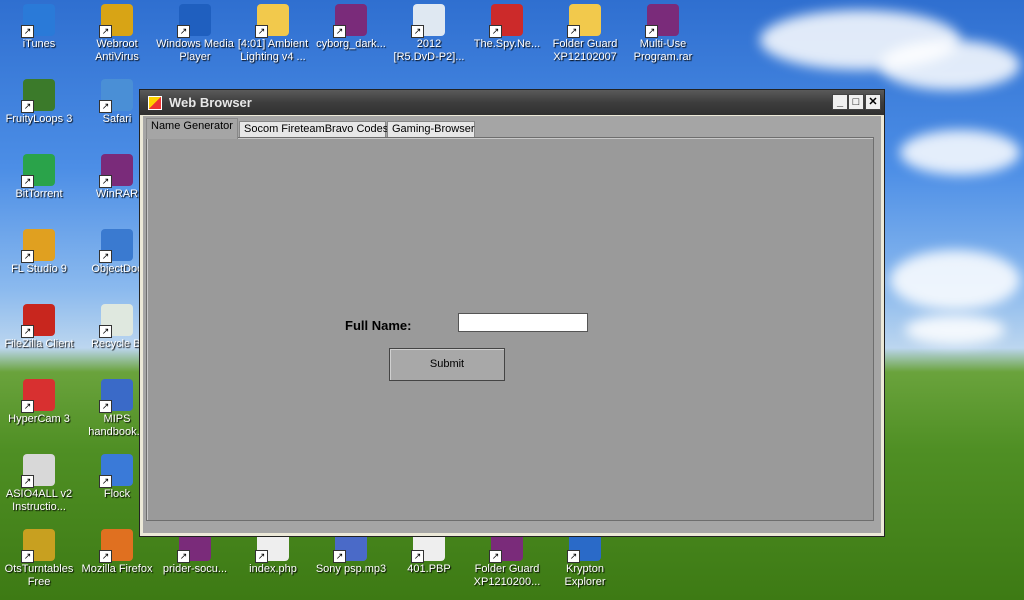  Describe the element at coordinates (663, 50) in the screenshot. I see `desktop-icon-label: Multi-Use Program.rar` at that location.